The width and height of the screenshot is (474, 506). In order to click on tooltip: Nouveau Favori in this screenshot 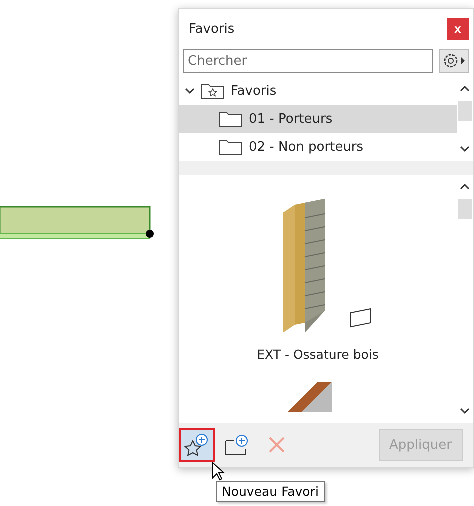, I will do `click(270, 491)`.